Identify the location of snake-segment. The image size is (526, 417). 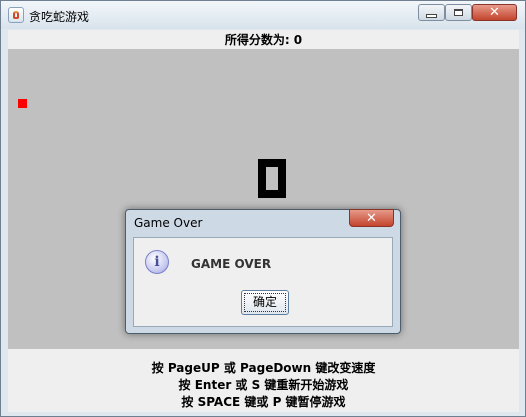
(272, 194).